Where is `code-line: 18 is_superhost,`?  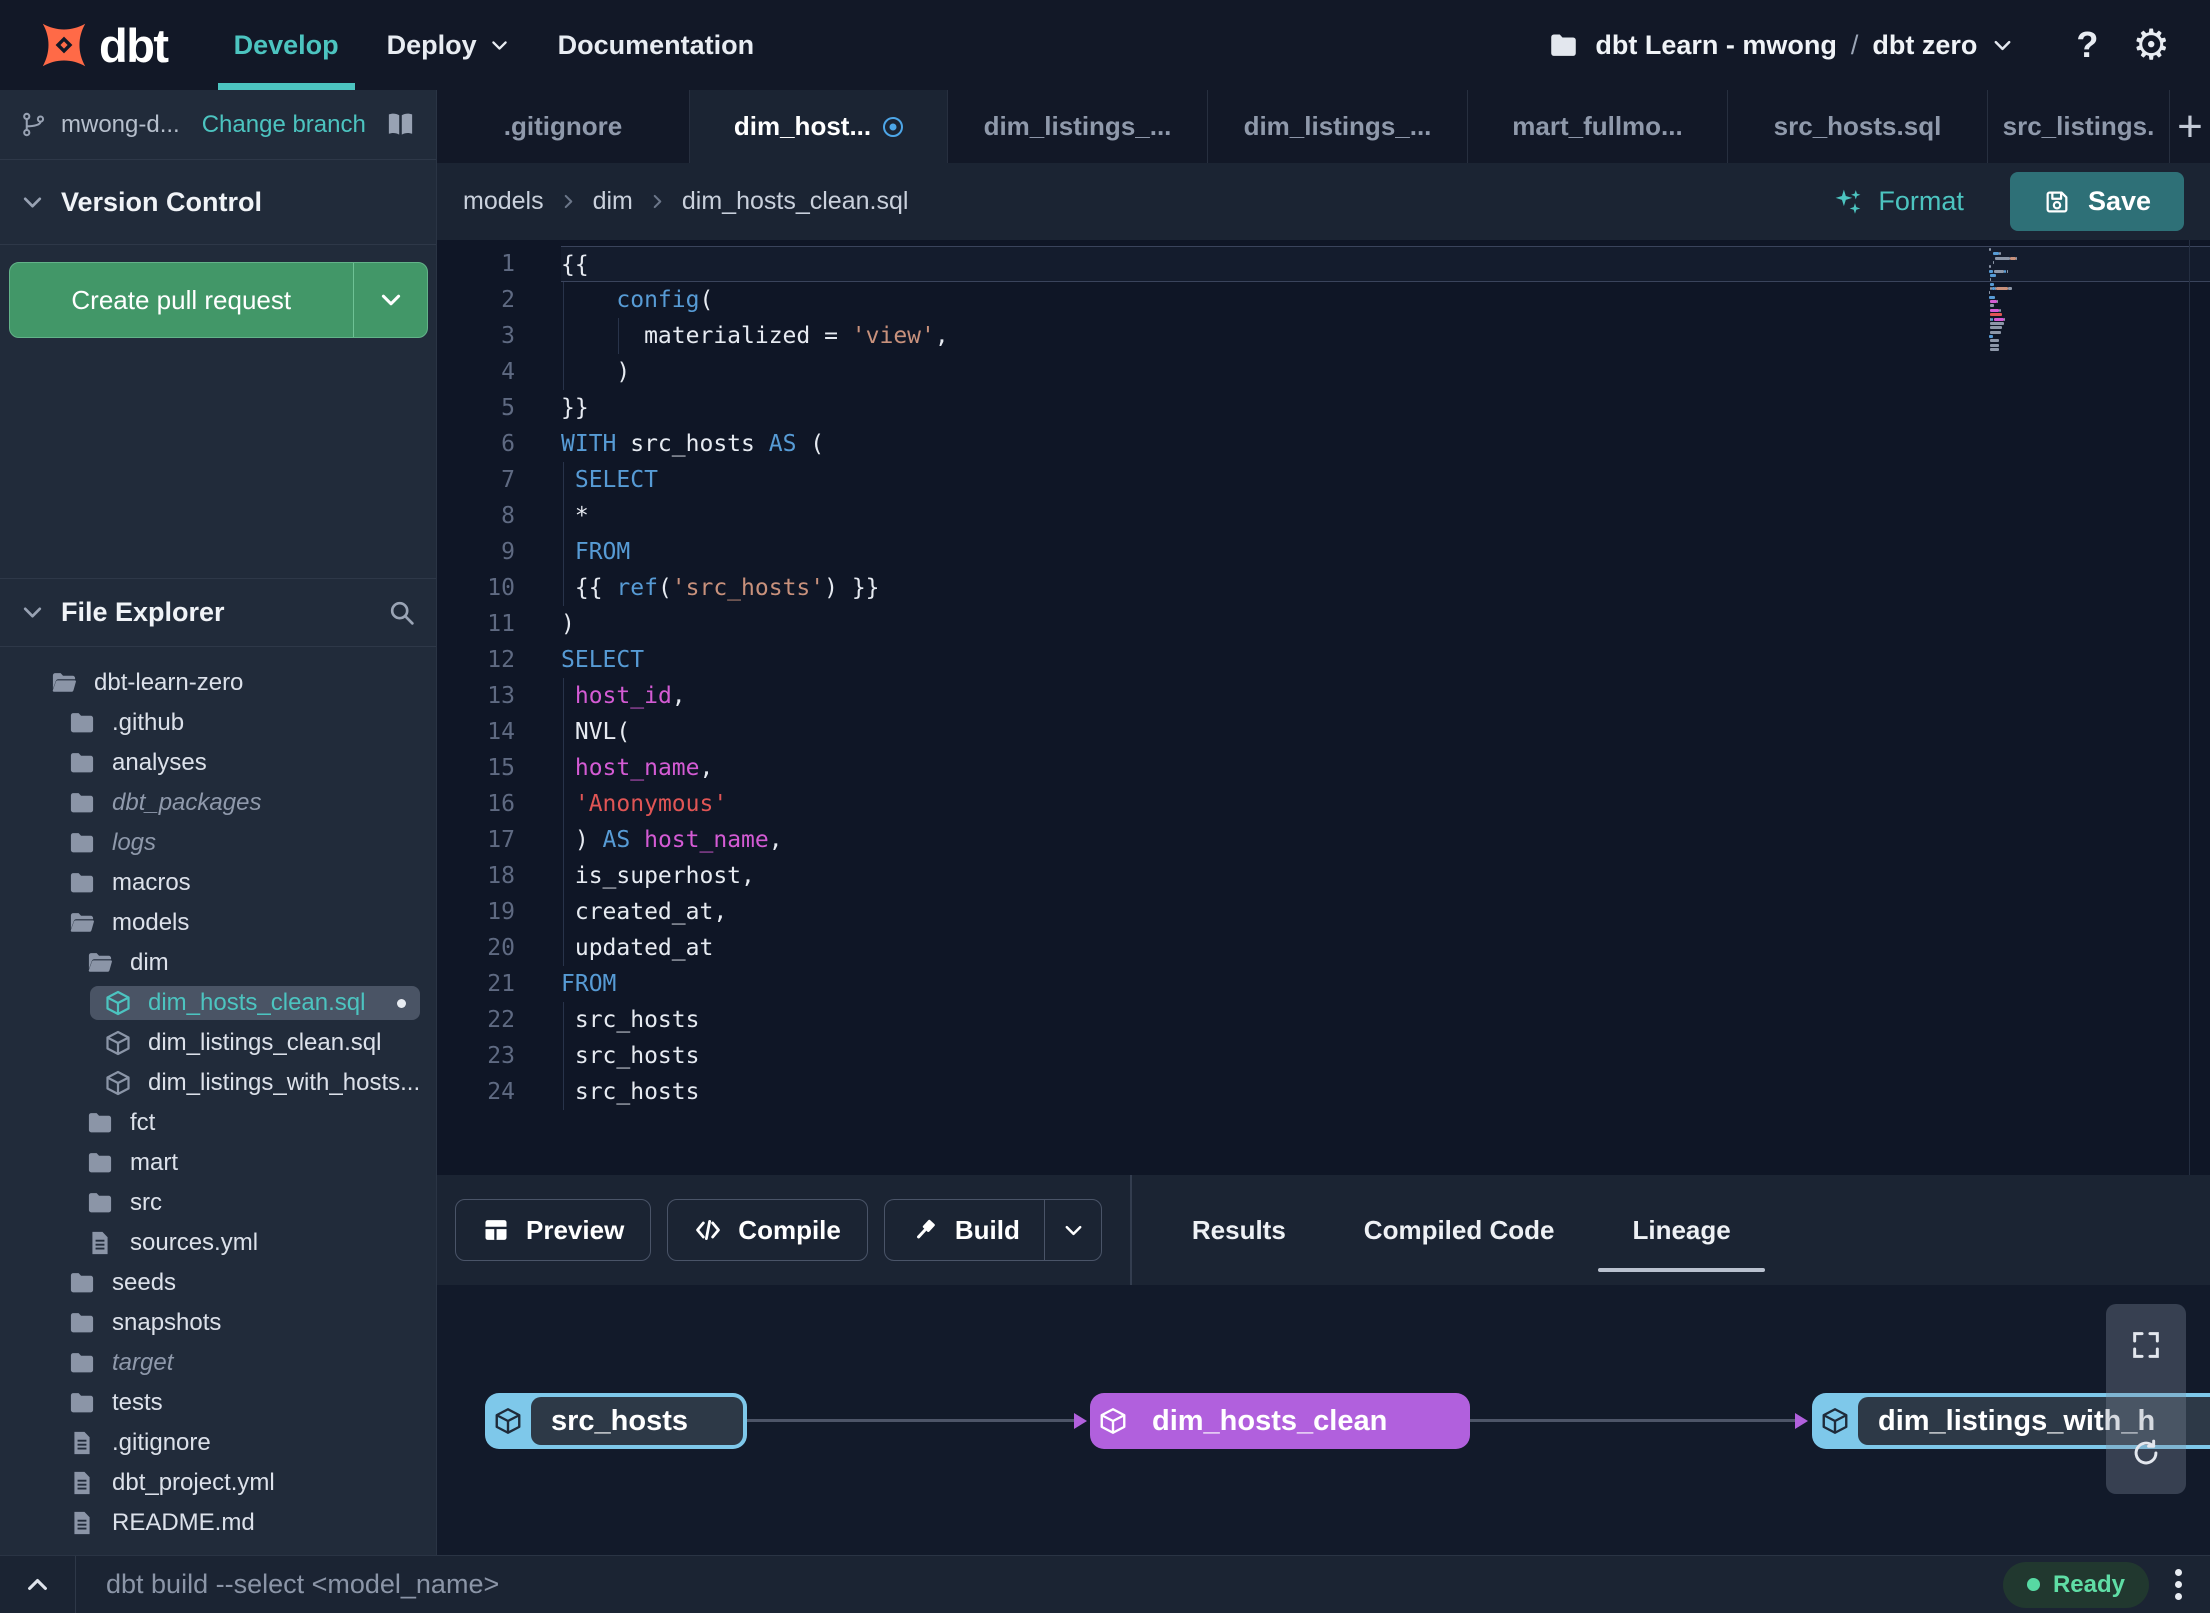 code-line: 18 is_superhost, is located at coordinates (1323, 876).